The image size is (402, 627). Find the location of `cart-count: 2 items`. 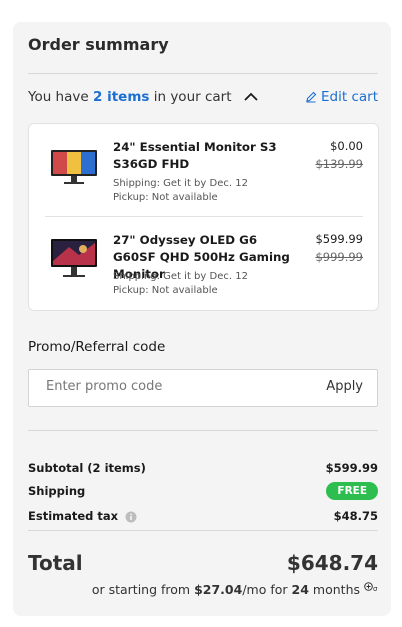

cart-count: 2 items is located at coordinates (121, 97).